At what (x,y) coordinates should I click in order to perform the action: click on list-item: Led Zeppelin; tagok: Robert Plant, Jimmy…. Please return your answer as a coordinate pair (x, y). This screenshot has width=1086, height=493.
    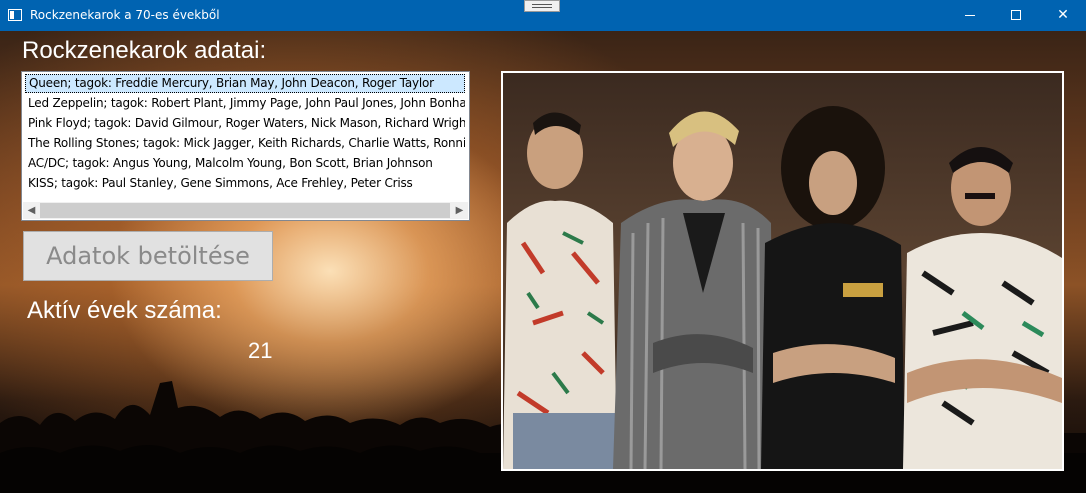
    Looking at the image, I should click on (245, 103).